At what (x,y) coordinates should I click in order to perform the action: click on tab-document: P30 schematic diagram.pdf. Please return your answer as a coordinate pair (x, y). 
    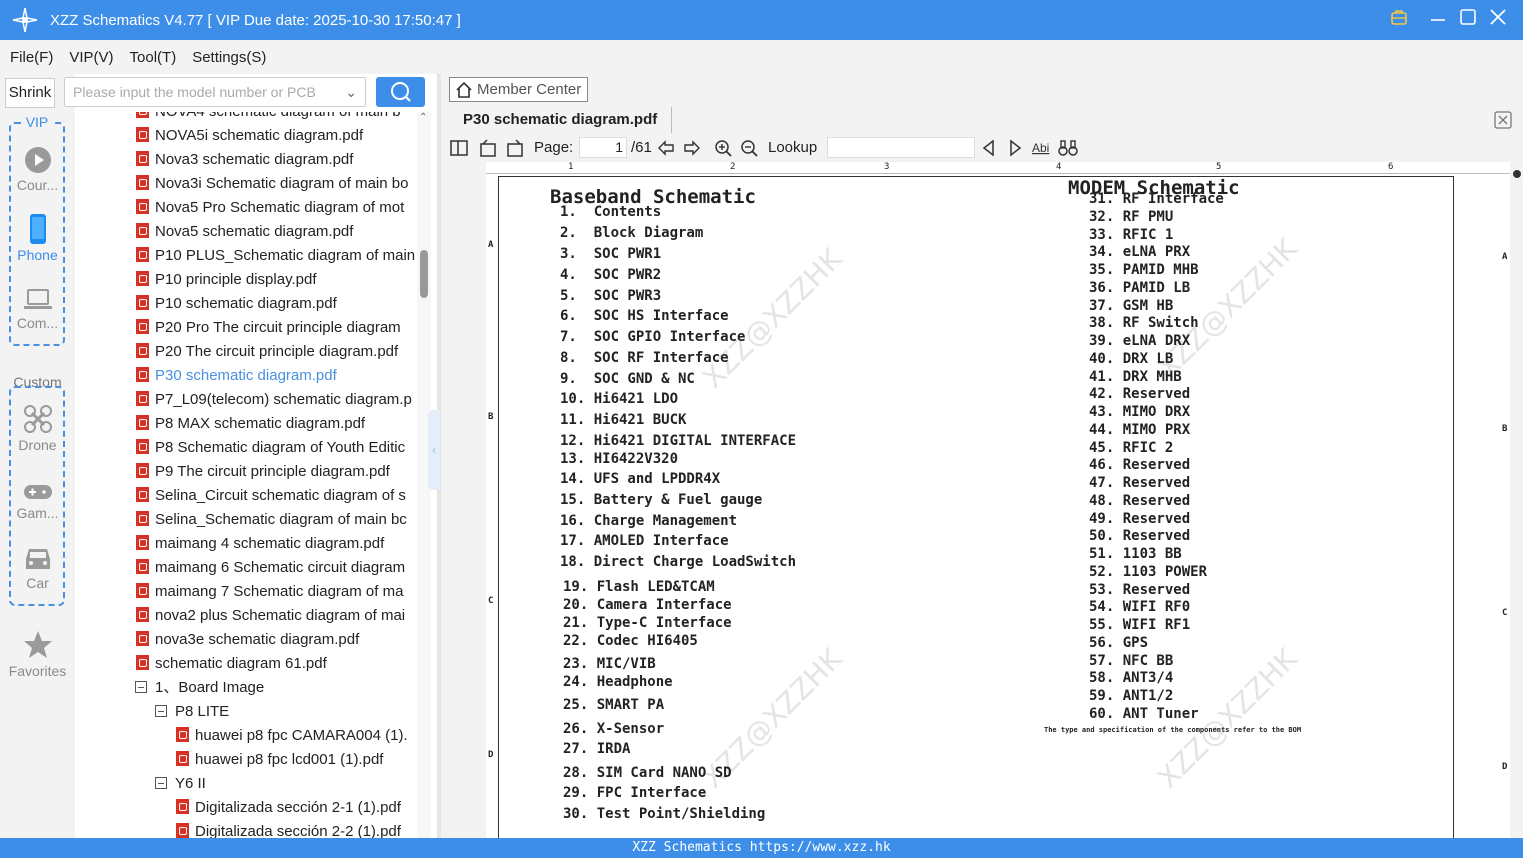
    Looking at the image, I should click on (561, 120).